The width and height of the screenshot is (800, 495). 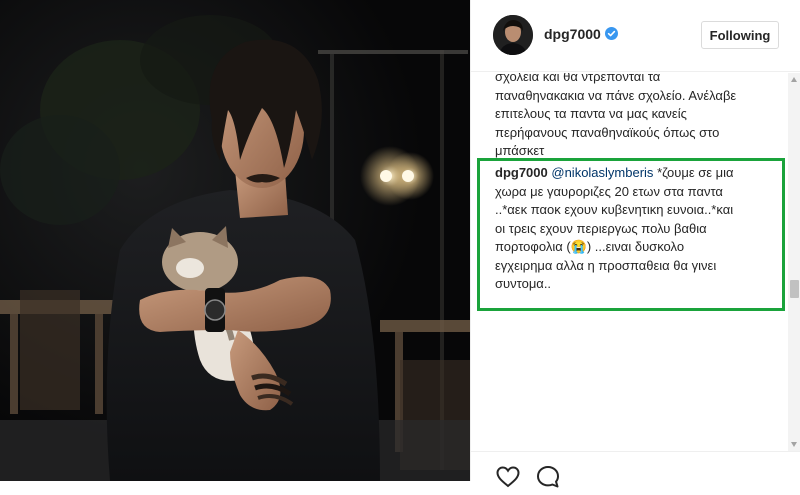 What do you see at coordinates (513, 35) in the screenshot?
I see `avatar` at bounding box center [513, 35].